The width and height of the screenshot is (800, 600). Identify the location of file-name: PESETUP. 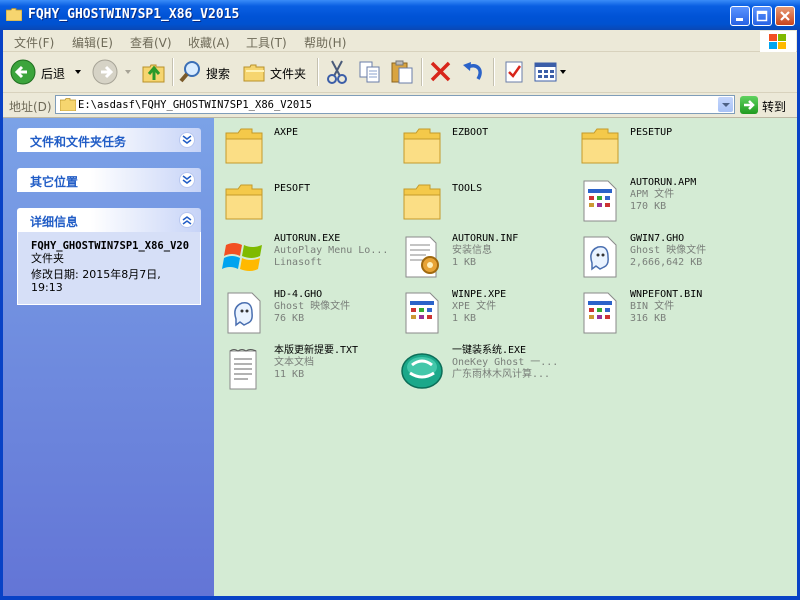
(651, 132).